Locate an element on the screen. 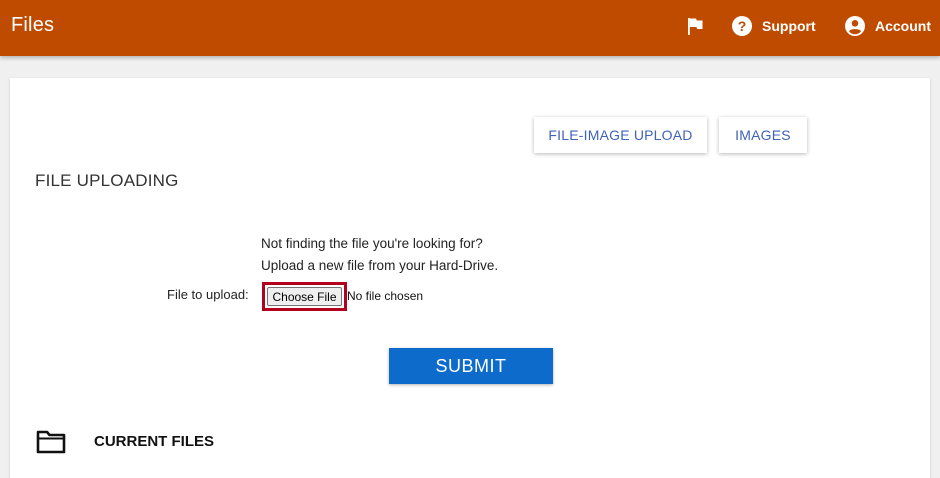  app-bar: Files ? Support Account is located at coordinates (470, 28).